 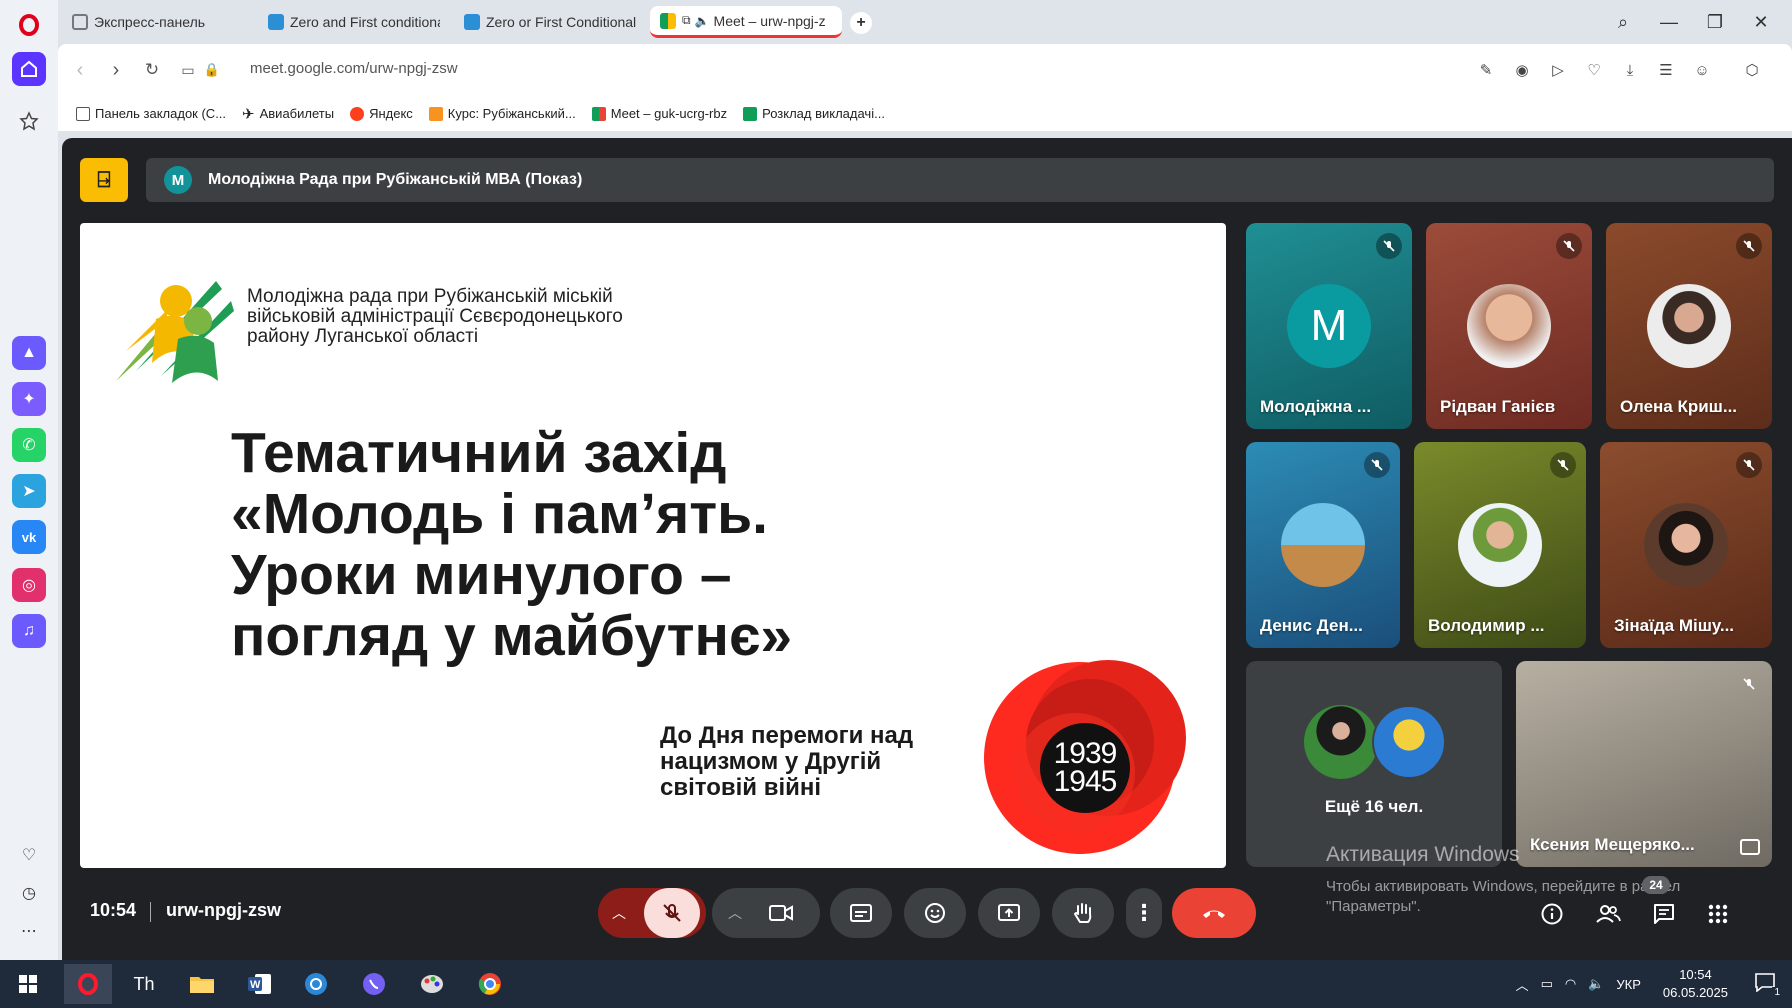 What do you see at coordinates (1761, 22) in the screenshot?
I see `close-button: ✕` at bounding box center [1761, 22].